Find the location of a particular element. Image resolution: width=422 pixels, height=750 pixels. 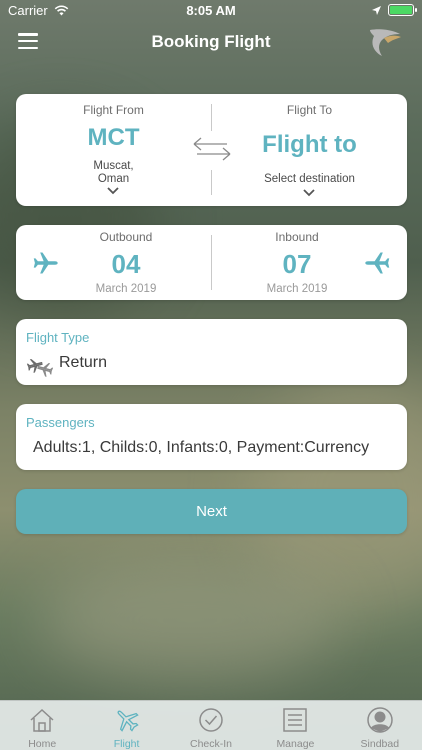

list-document-icon is located at coordinates (295, 720).